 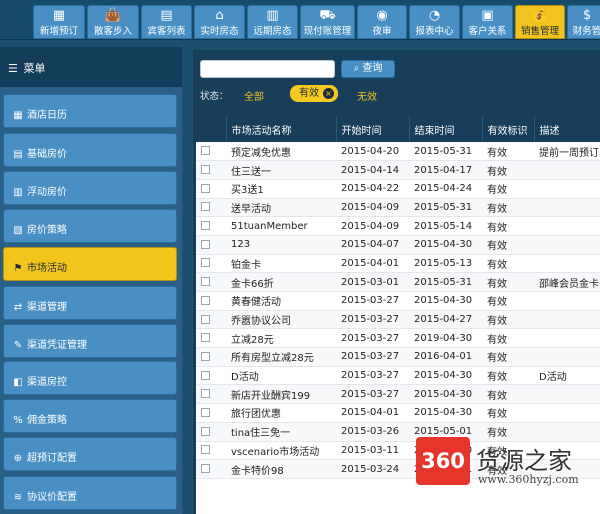 I want to click on toolbar-button-1: 👜 散客步入, so click(x=113, y=22).